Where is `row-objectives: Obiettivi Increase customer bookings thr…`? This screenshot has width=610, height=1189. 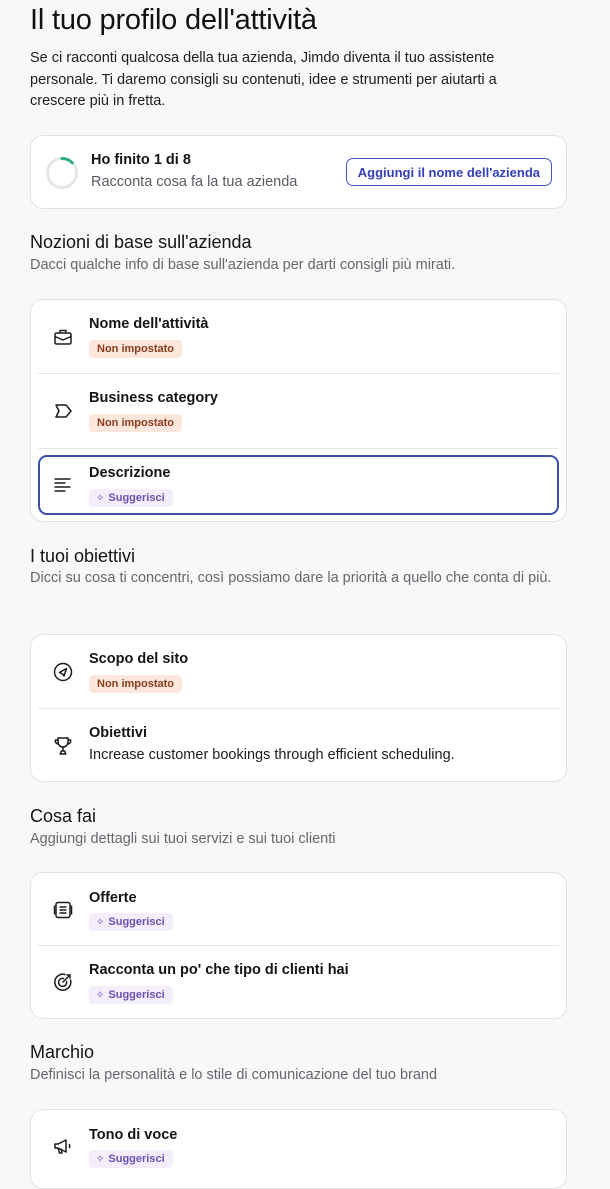 row-objectives: Obiettivi Increase customer bookings thr… is located at coordinates (298, 746).